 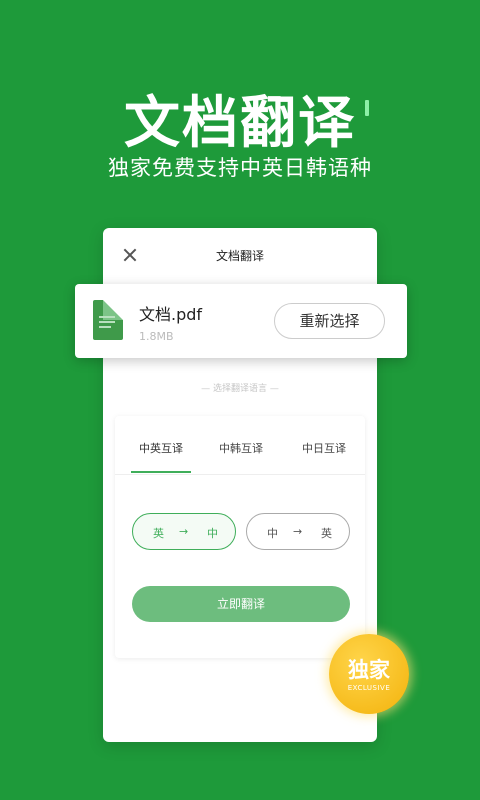 What do you see at coordinates (369, 688) in the screenshot?
I see `badge-sub-text: EXCLUSIVE` at bounding box center [369, 688].